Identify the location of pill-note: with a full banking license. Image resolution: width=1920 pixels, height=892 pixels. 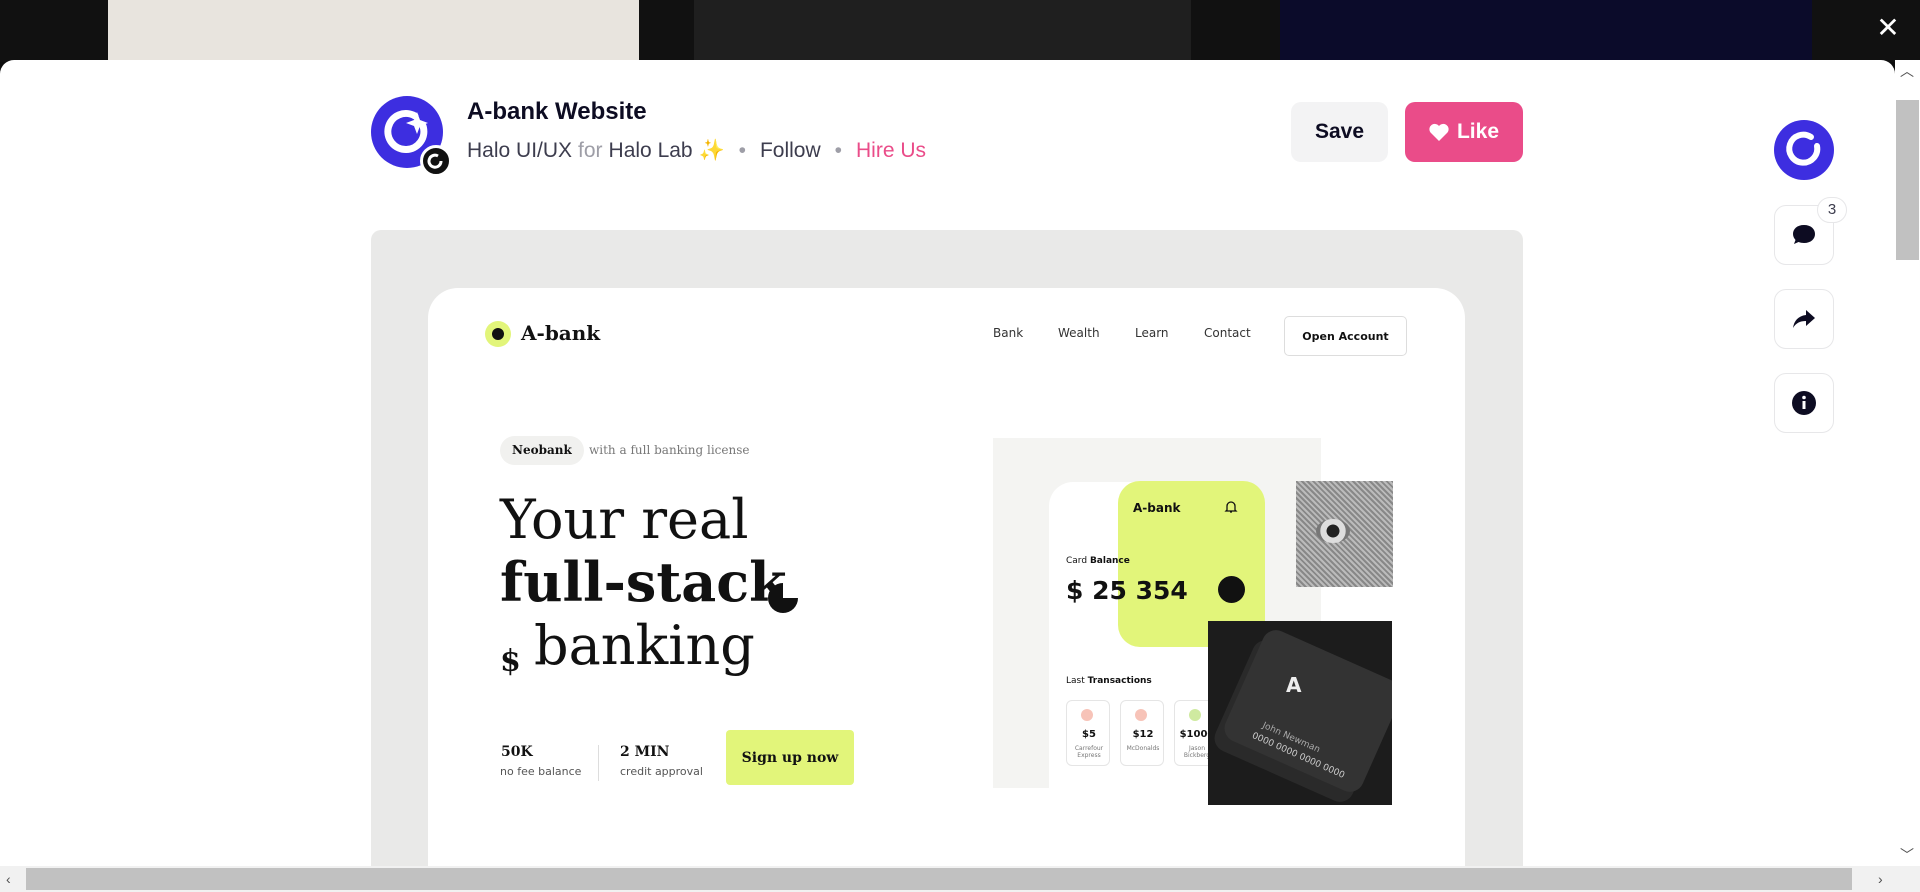
(669, 450).